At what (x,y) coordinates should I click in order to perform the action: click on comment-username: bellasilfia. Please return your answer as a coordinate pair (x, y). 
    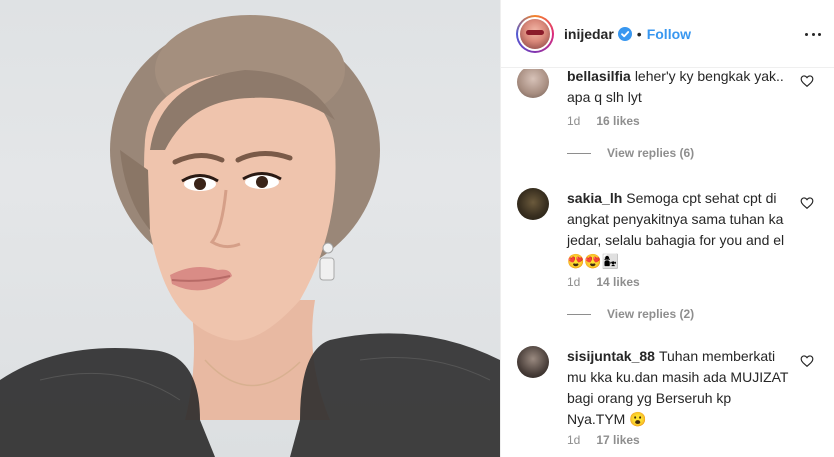
    Looking at the image, I should click on (599, 76).